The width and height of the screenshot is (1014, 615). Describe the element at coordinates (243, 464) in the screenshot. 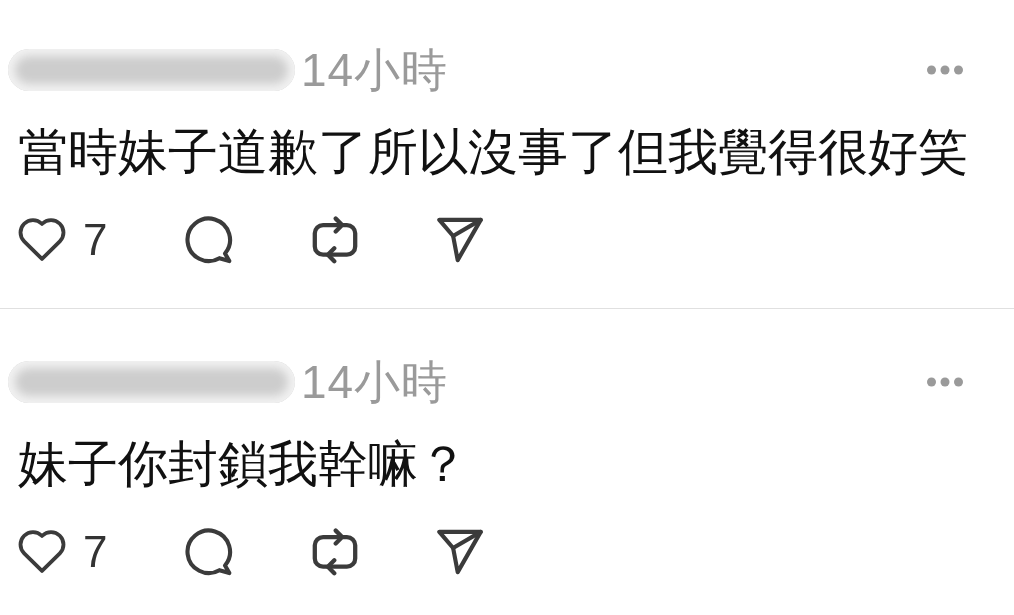

I see `post-text: 妹子你封鎖我幹嘛？` at that location.